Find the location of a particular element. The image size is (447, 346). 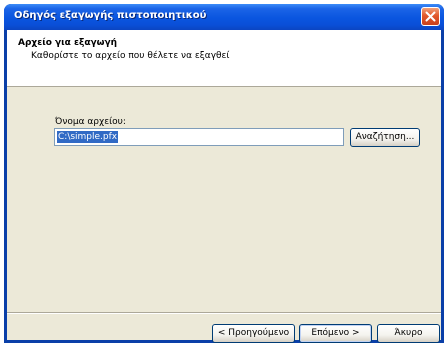

next-button: Επόμενο > is located at coordinates (335, 333).